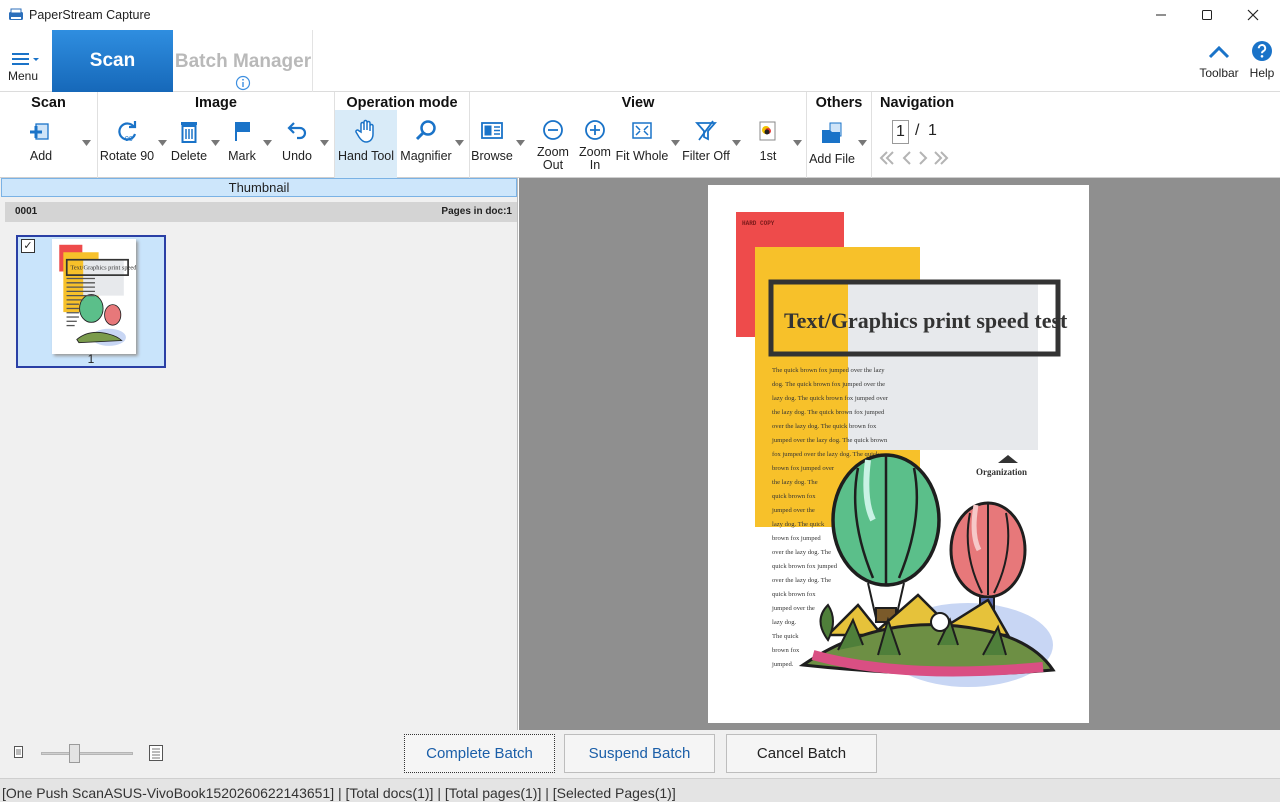 The height and width of the screenshot is (802, 1280). I want to click on page-heading: Text/Graphics print speed test, so click(926, 320).